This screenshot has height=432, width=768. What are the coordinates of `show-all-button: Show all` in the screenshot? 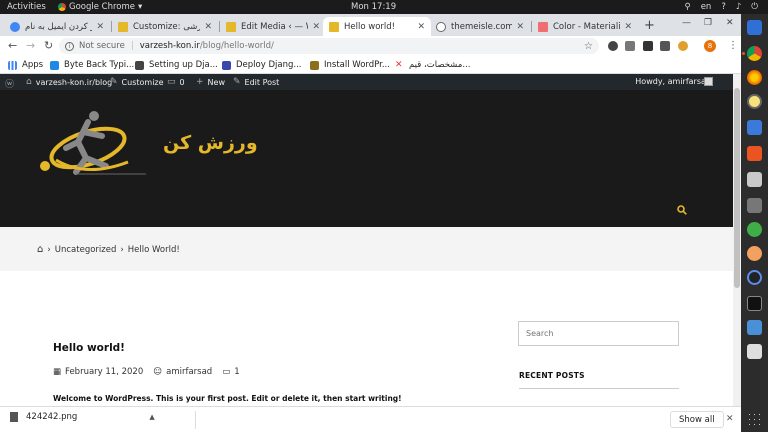 It's located at (697, 419).